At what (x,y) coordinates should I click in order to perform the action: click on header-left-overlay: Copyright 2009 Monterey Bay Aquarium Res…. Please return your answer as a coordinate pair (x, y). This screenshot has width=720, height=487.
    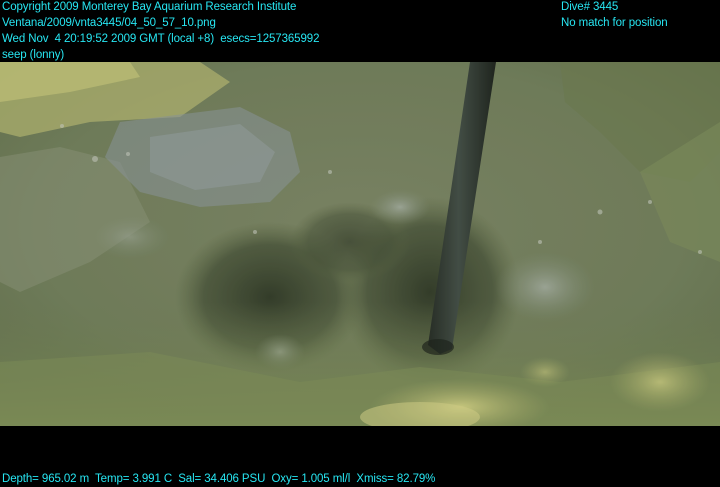
    Looking at the image, I should click on (160, 31).